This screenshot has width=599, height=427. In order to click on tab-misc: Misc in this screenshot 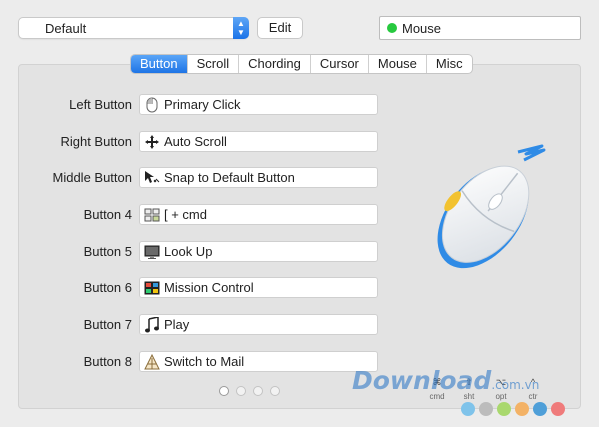, I will do `click(448, 64)`.